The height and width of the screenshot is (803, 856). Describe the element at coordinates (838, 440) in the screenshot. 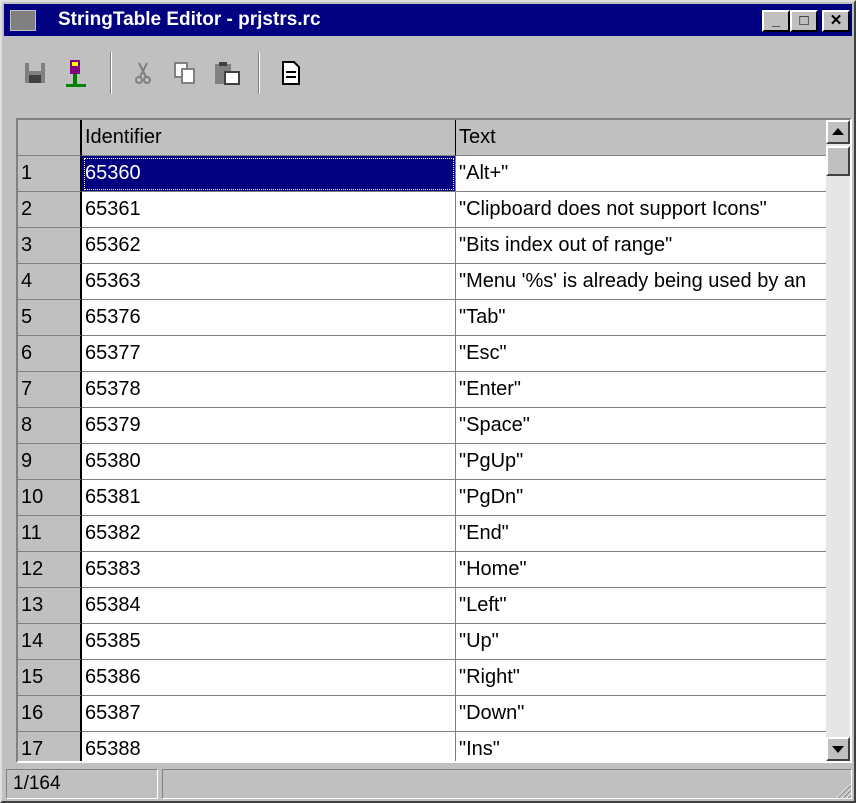

I see `vertical-scrollbar` at that location.